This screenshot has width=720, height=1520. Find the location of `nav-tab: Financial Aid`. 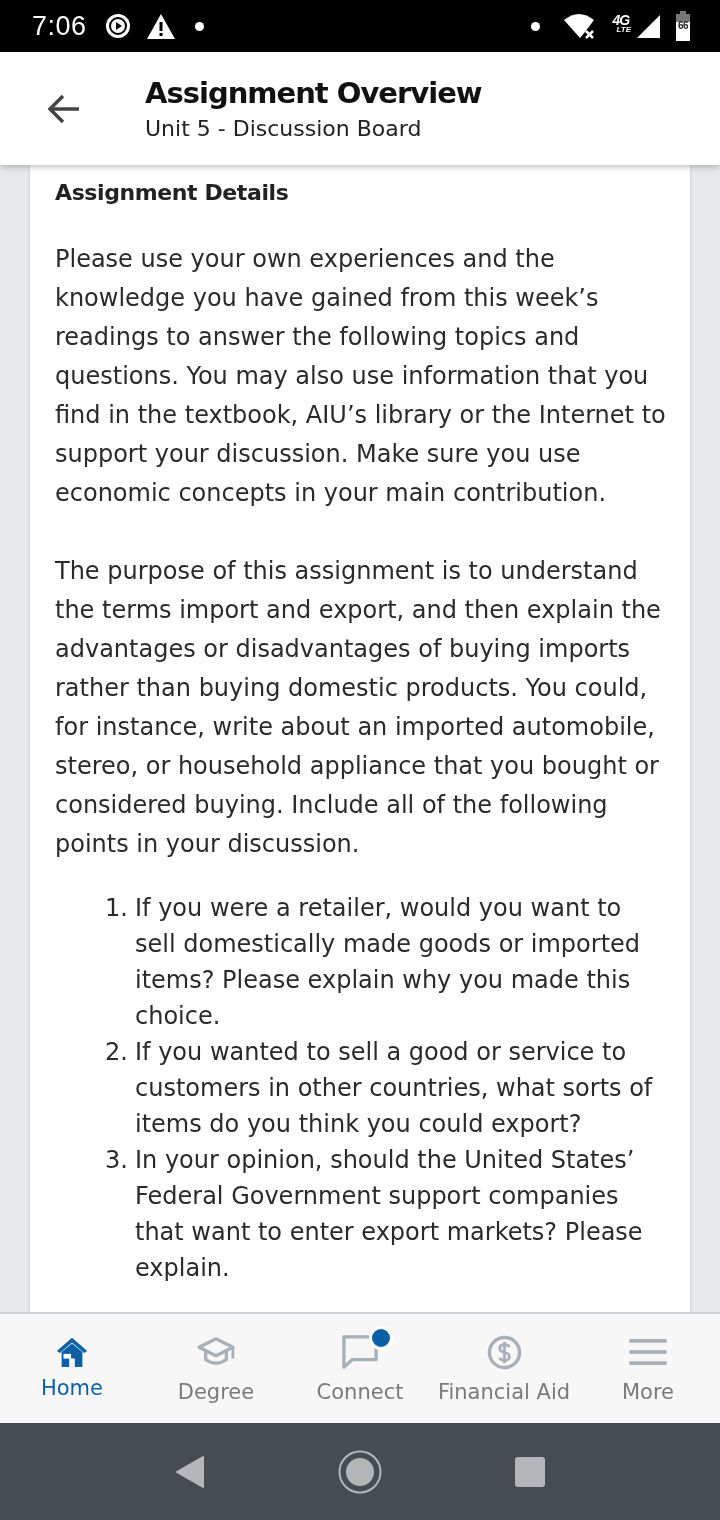

nav-tab: Financial Aid is located at coordinates (504, 1368).